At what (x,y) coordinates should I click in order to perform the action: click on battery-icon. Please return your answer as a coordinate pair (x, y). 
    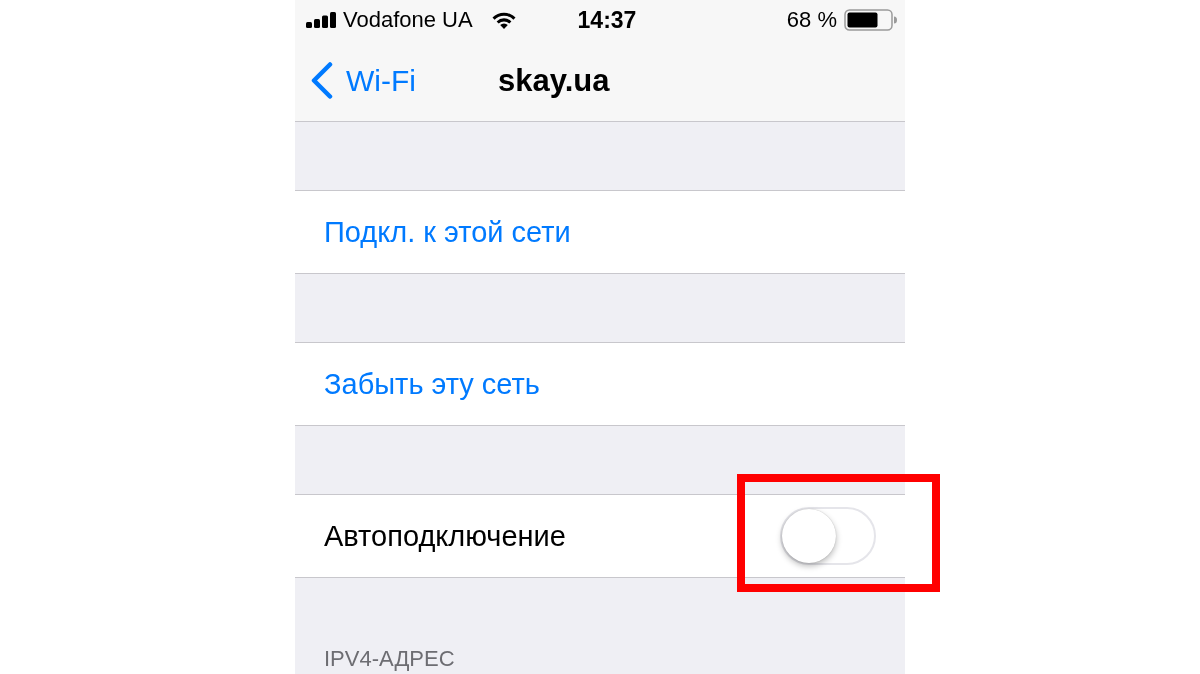
    Looking at the image, I should click on (871, 20).